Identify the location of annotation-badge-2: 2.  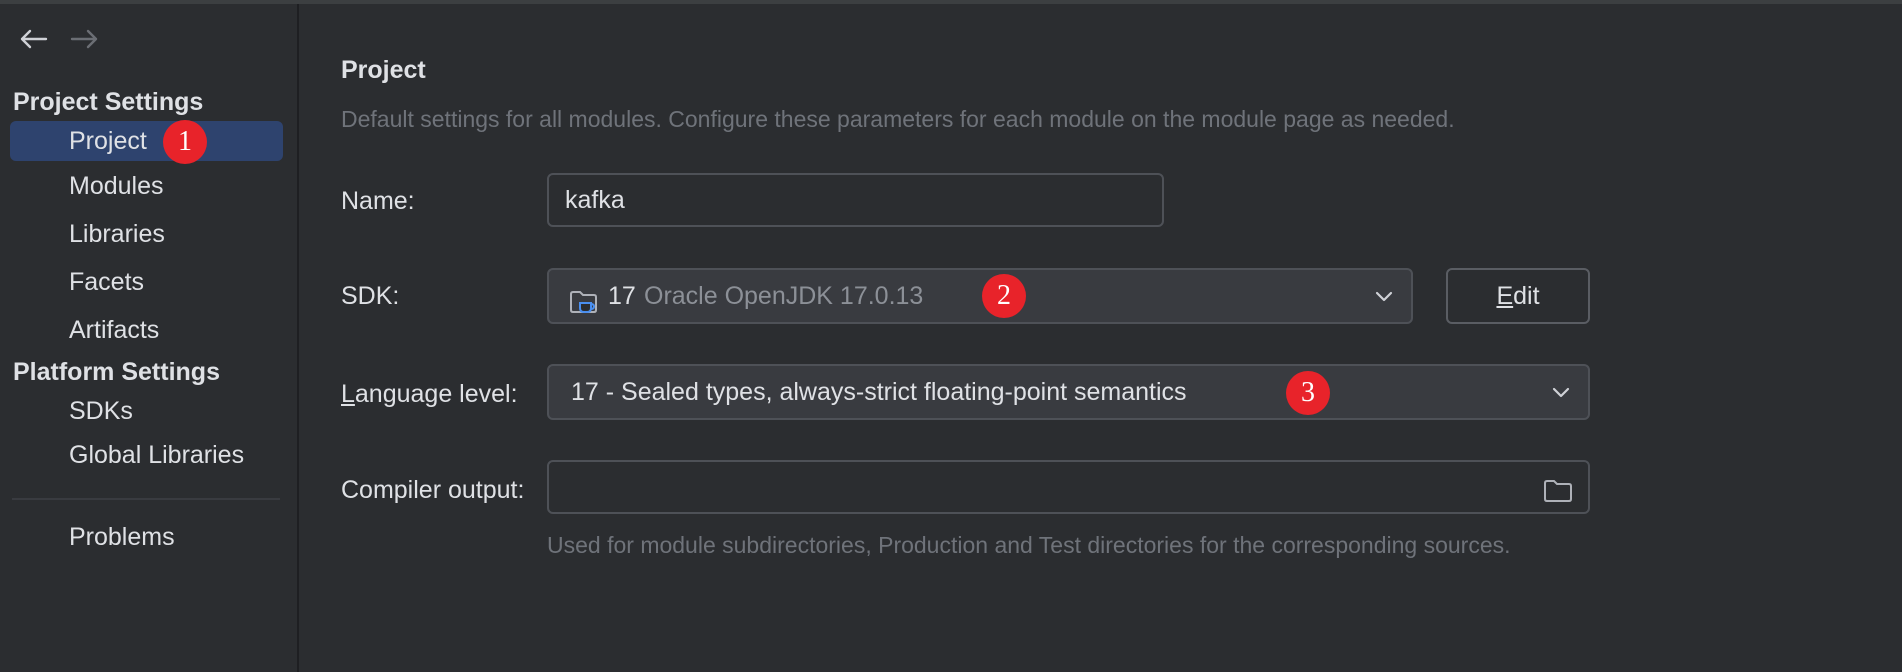
(1004, 296).